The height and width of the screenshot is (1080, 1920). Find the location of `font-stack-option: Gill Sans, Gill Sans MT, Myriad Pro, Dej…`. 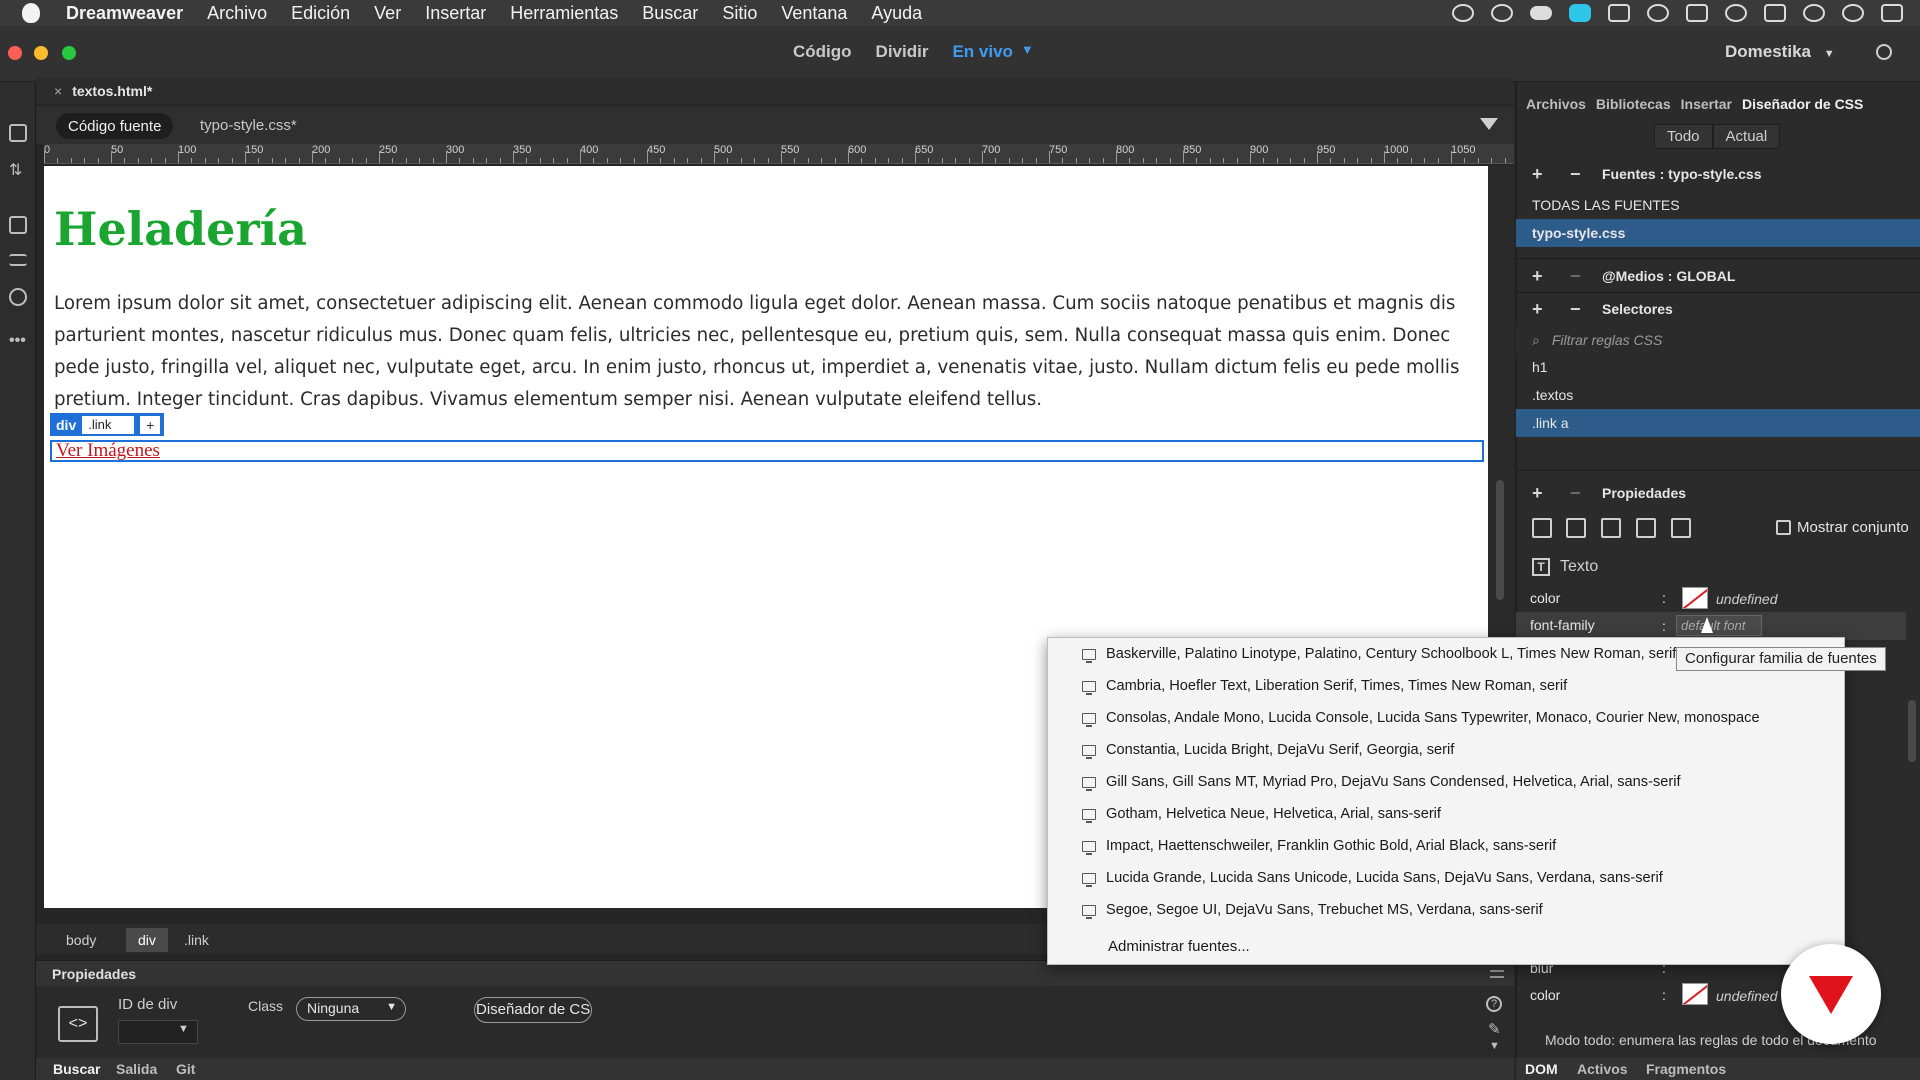

font-stack-option: Gill Sans, Gill Sans MT, Myriad Pro, Dej… is located at coordinates (1381, 782).